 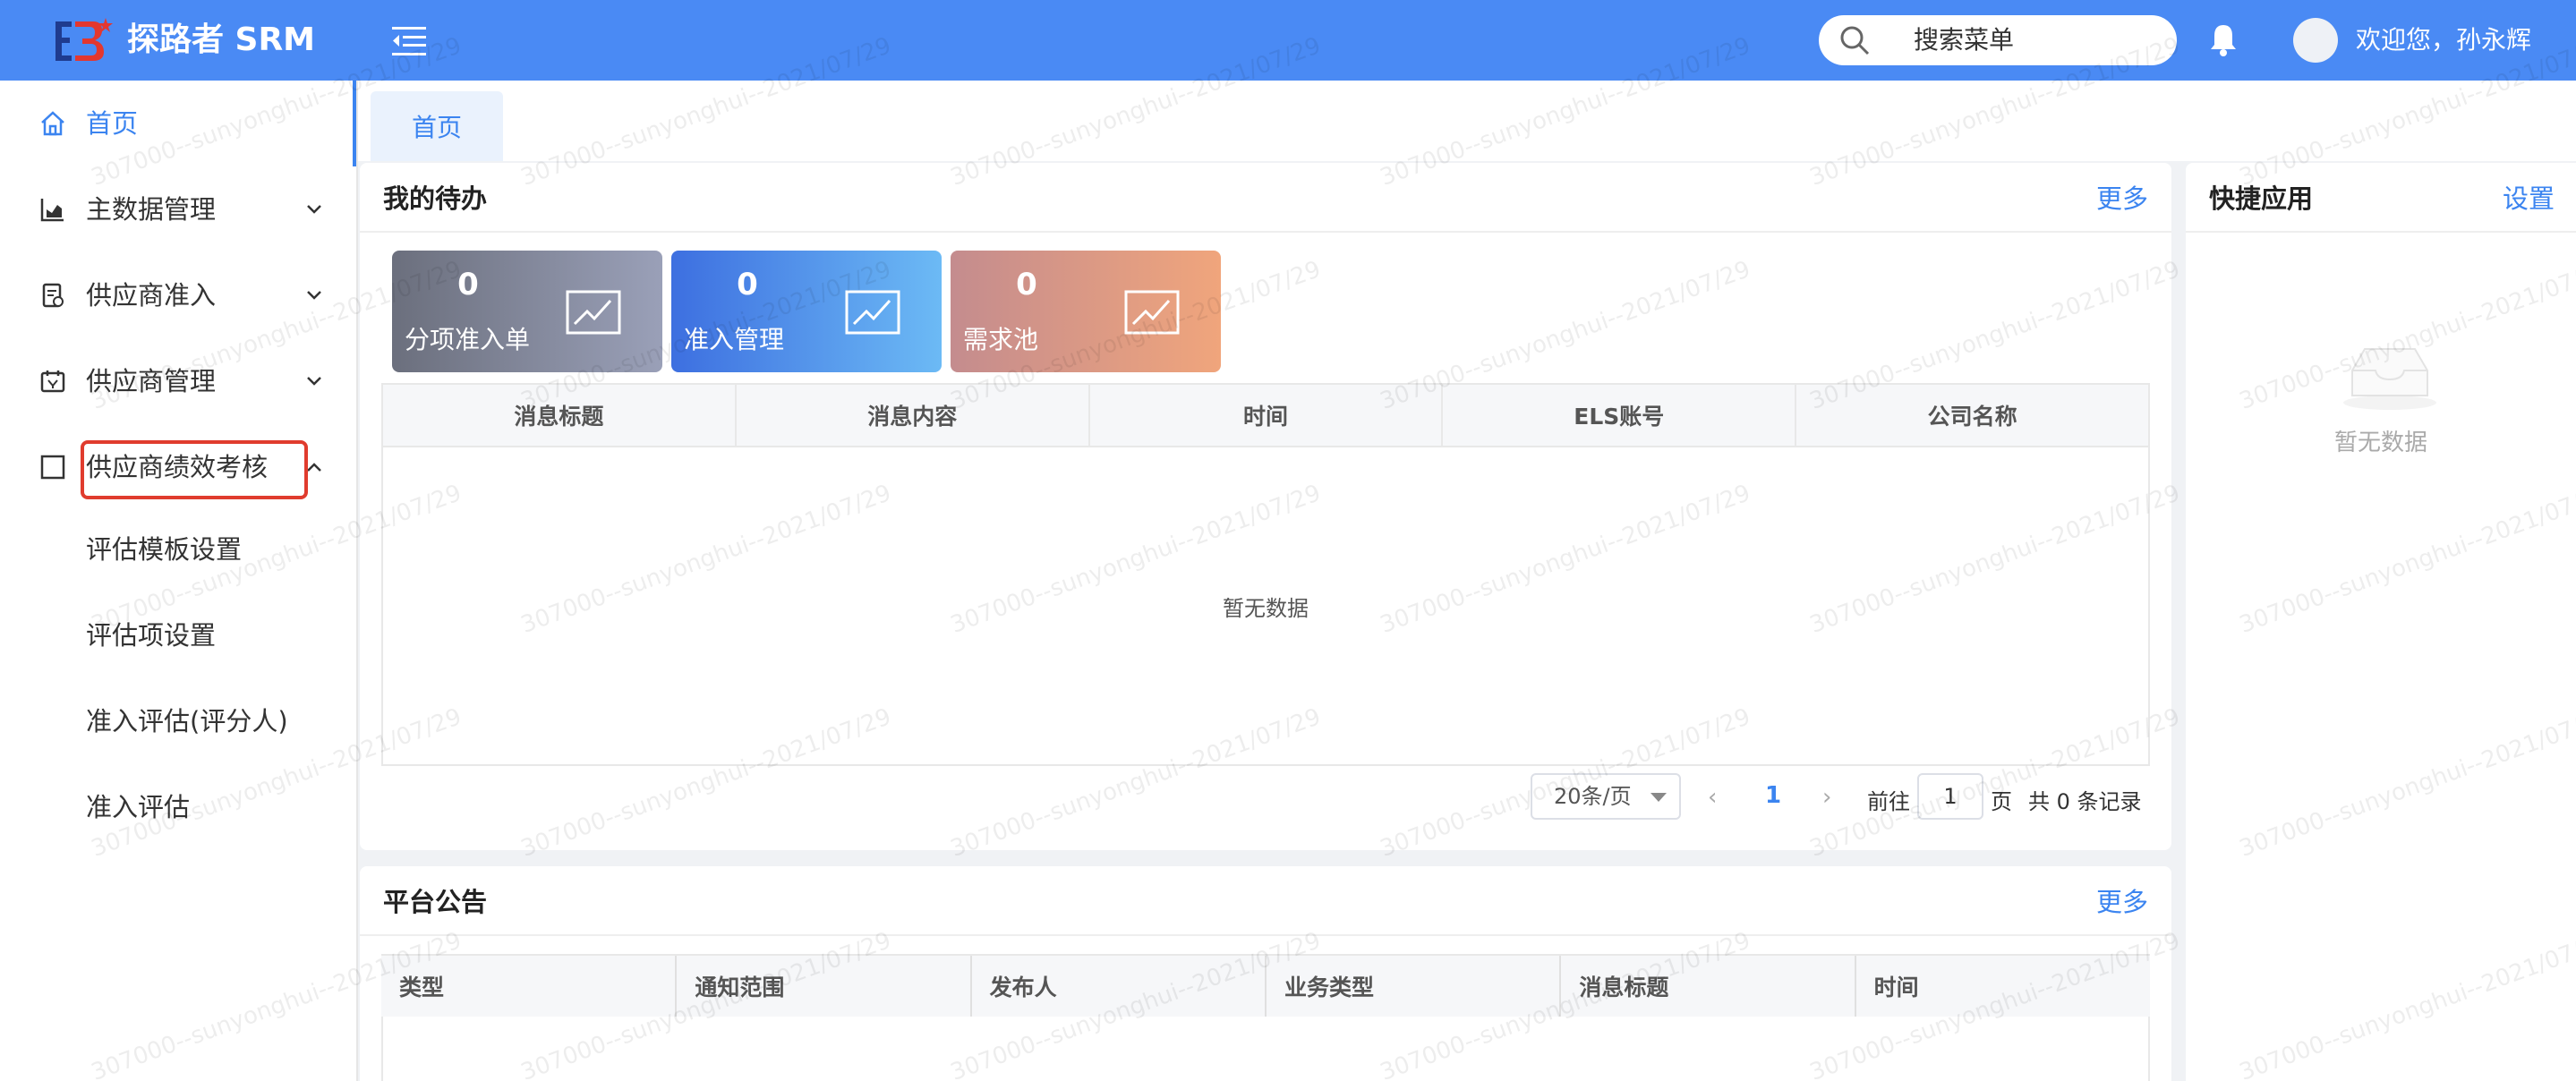 I want to click on app-logo, so click(x=84, y=39).